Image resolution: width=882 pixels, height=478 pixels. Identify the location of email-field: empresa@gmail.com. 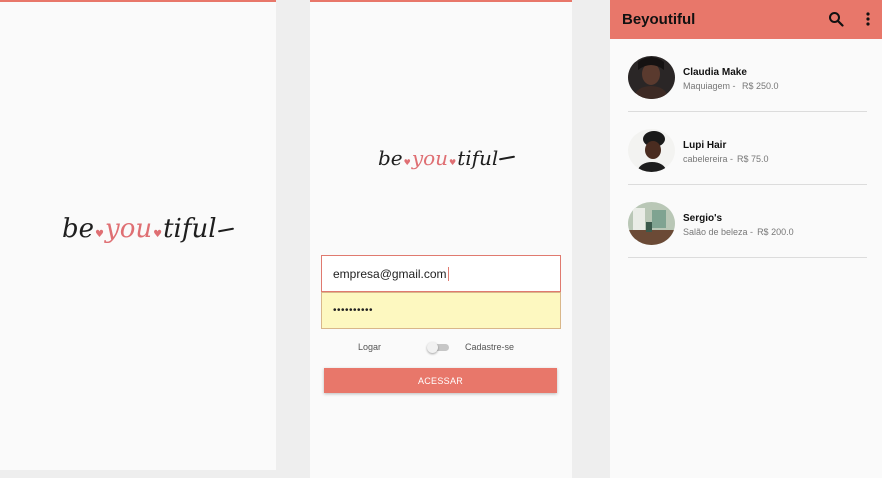
(441, 273).